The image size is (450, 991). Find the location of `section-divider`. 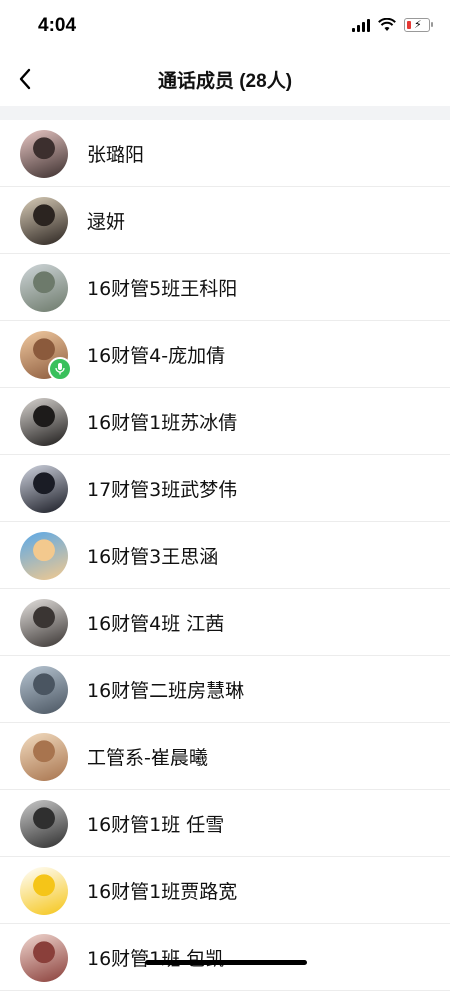

section-divider is located at coordinates (225, 113).